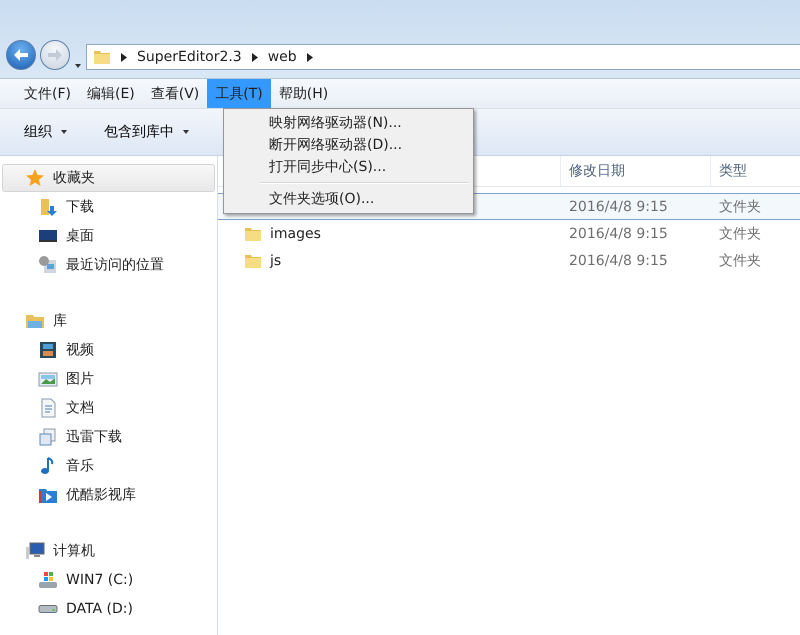 This screenshot has height=635, width=800. I want to click on sidebar-item: 文档, so click(80, 407).